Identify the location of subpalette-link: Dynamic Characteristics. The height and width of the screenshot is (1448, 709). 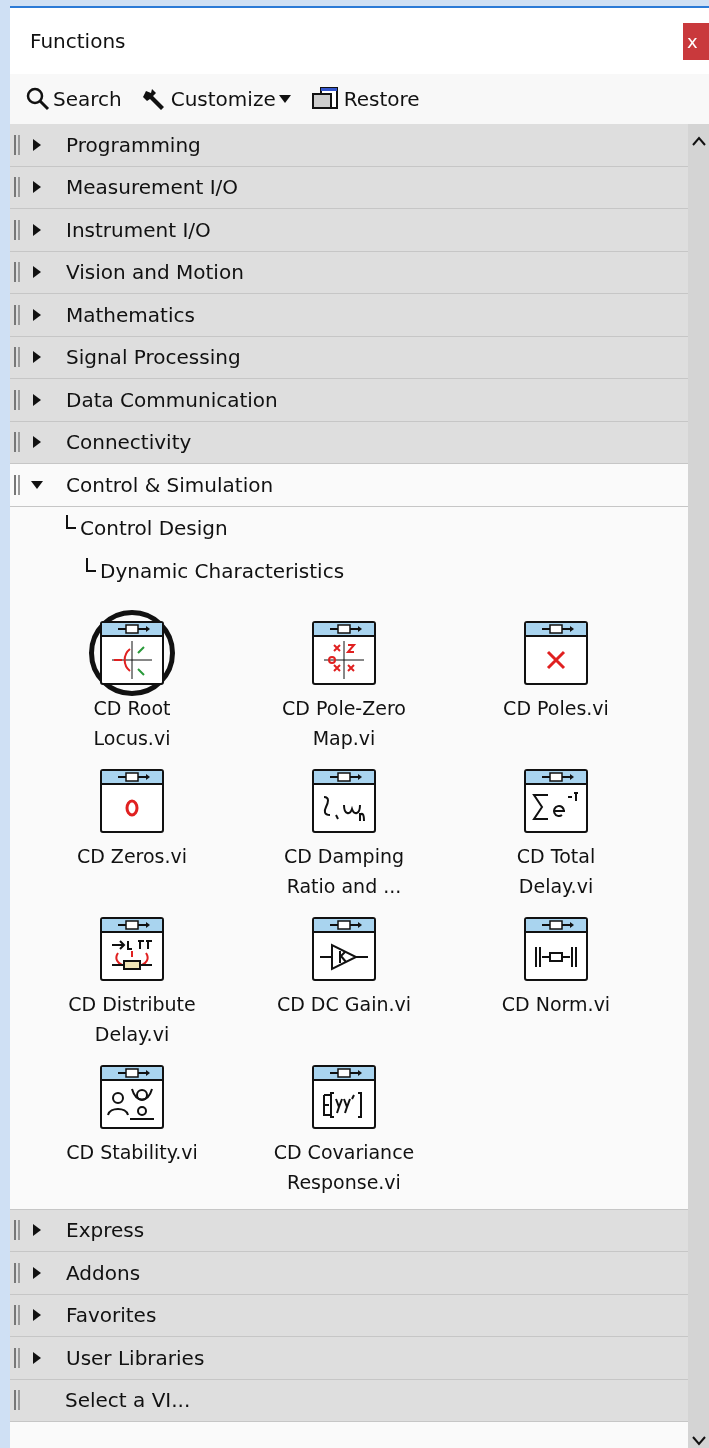
(222, 571).